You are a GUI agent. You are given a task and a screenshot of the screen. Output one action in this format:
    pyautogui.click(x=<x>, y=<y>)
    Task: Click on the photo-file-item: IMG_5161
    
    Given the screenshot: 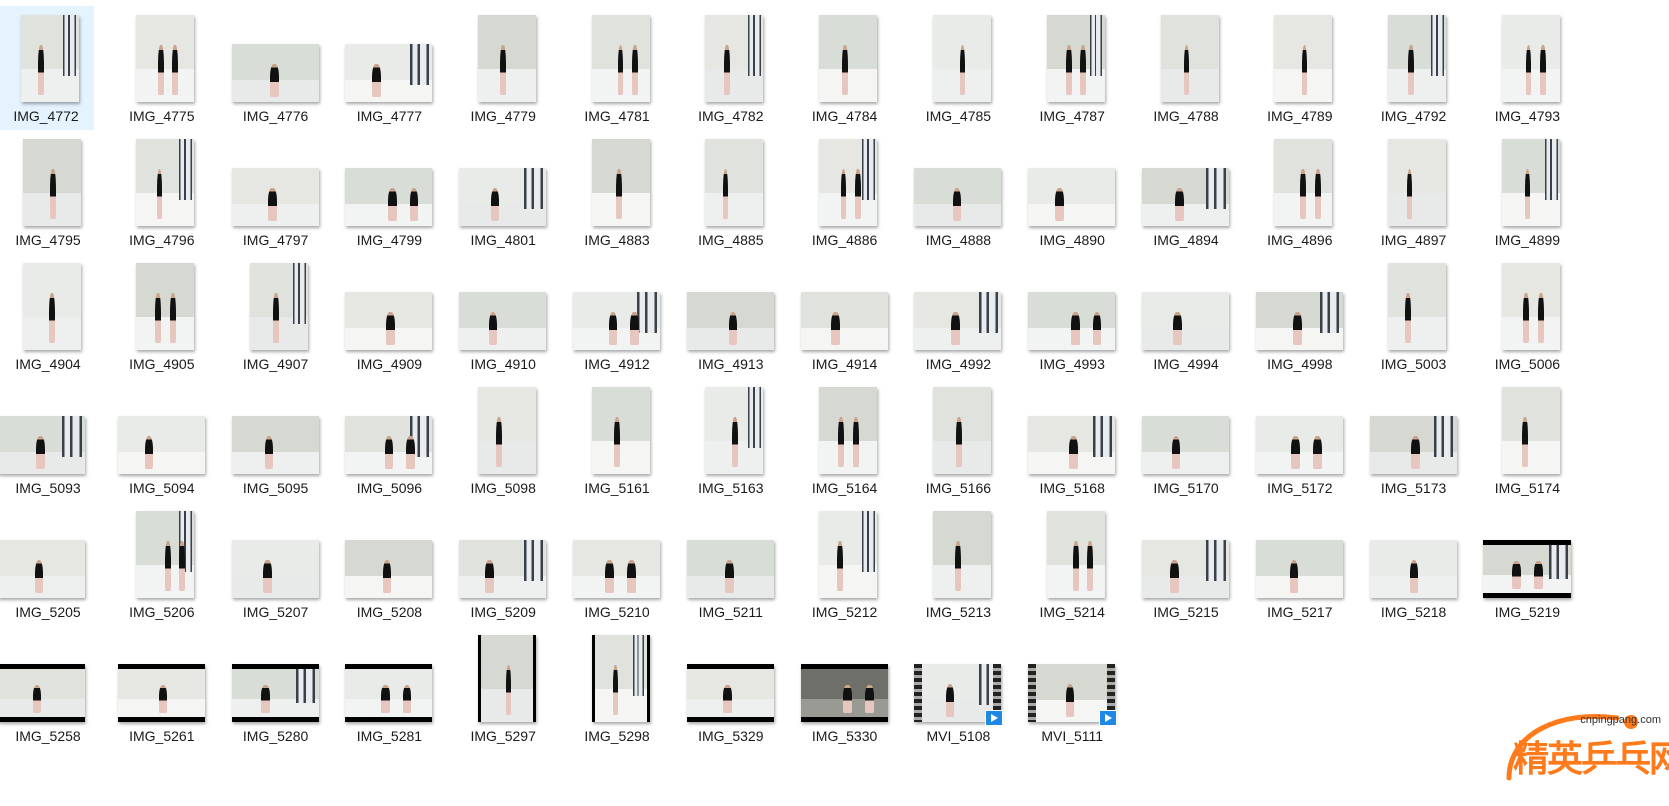 What is the action you would take?
    pyautogui.click(x=617, y=440)
    